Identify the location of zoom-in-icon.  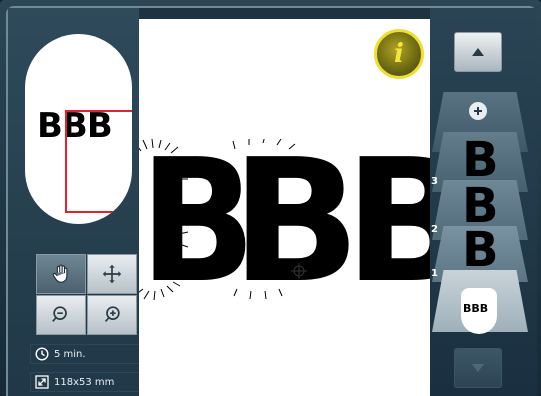
(112, 314).